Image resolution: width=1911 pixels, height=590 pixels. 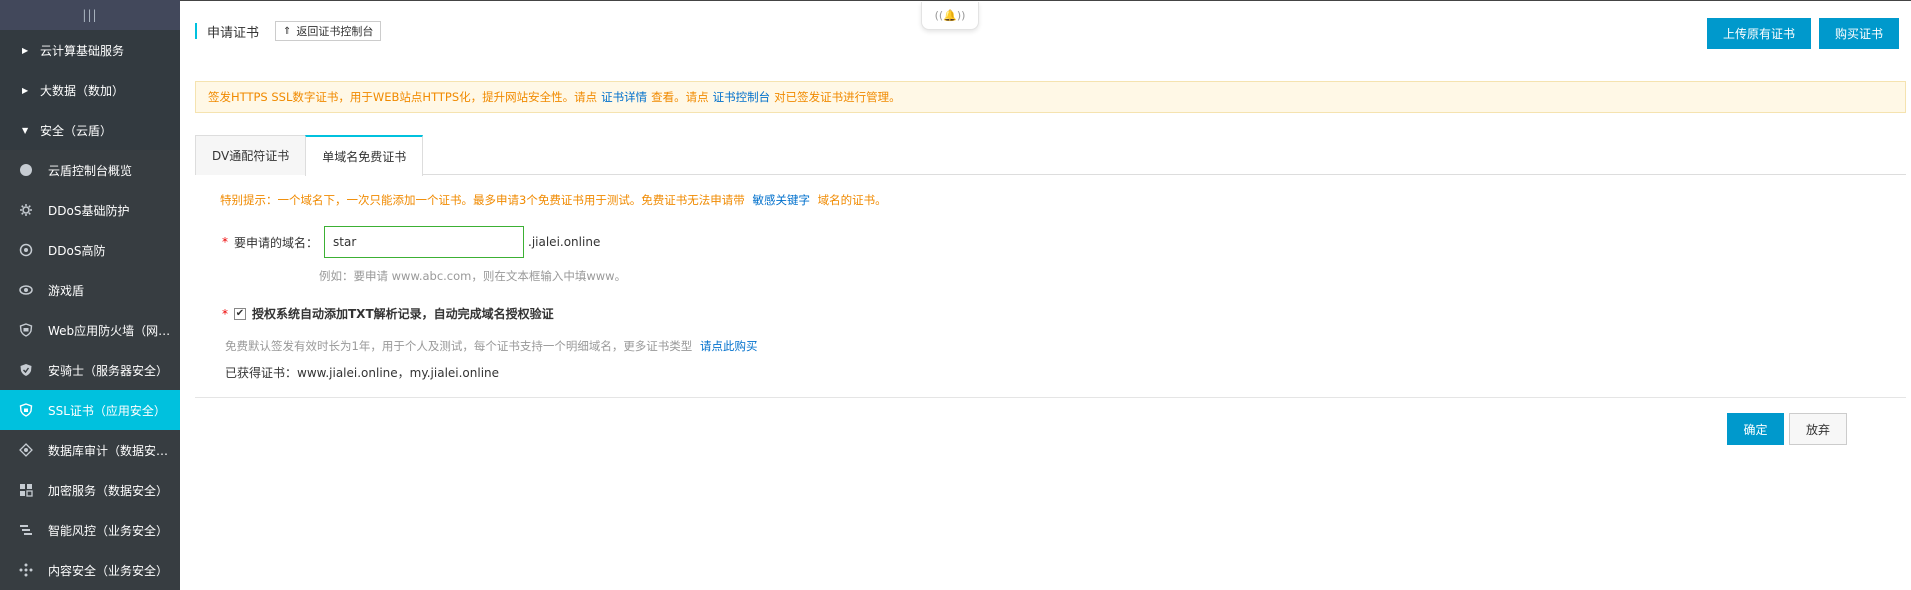 What do you see at coordinates (26, 570) in the screenshot?
I see `content-security-icon` at bounding box center [26, 570].